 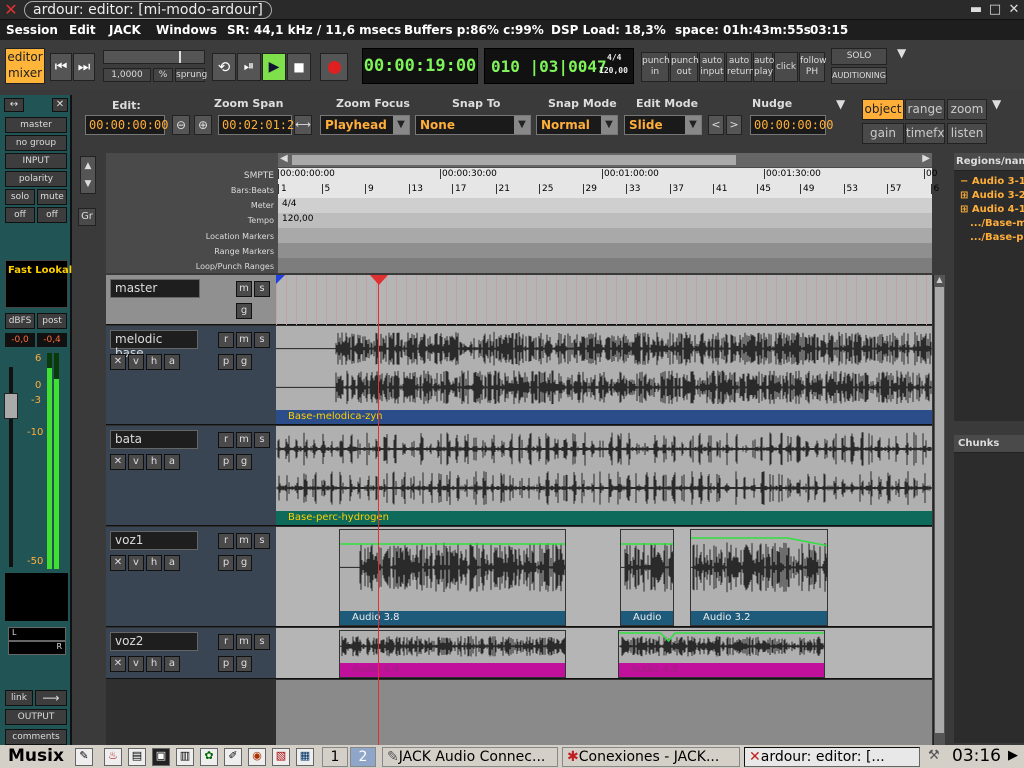 What do you see at coordinates (604, 476) in the screenshot?
I see `track-lane-bata: Base-perc-hydrogen` at bounding box center [604, 476].